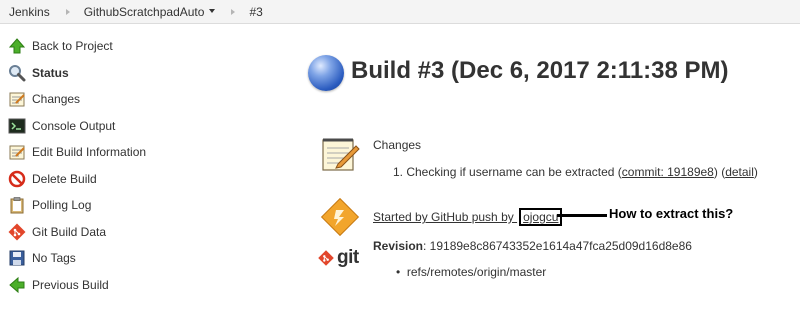 The height and width of the screenshot is (313, 800). Describe the element at coordinates (348, 257) in the screenshot. I see `git-logo-text: git` at that location.